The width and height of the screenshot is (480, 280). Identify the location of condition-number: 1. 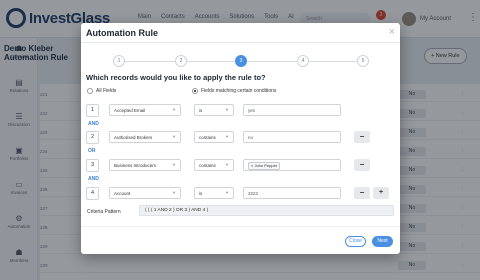
(92, 110).